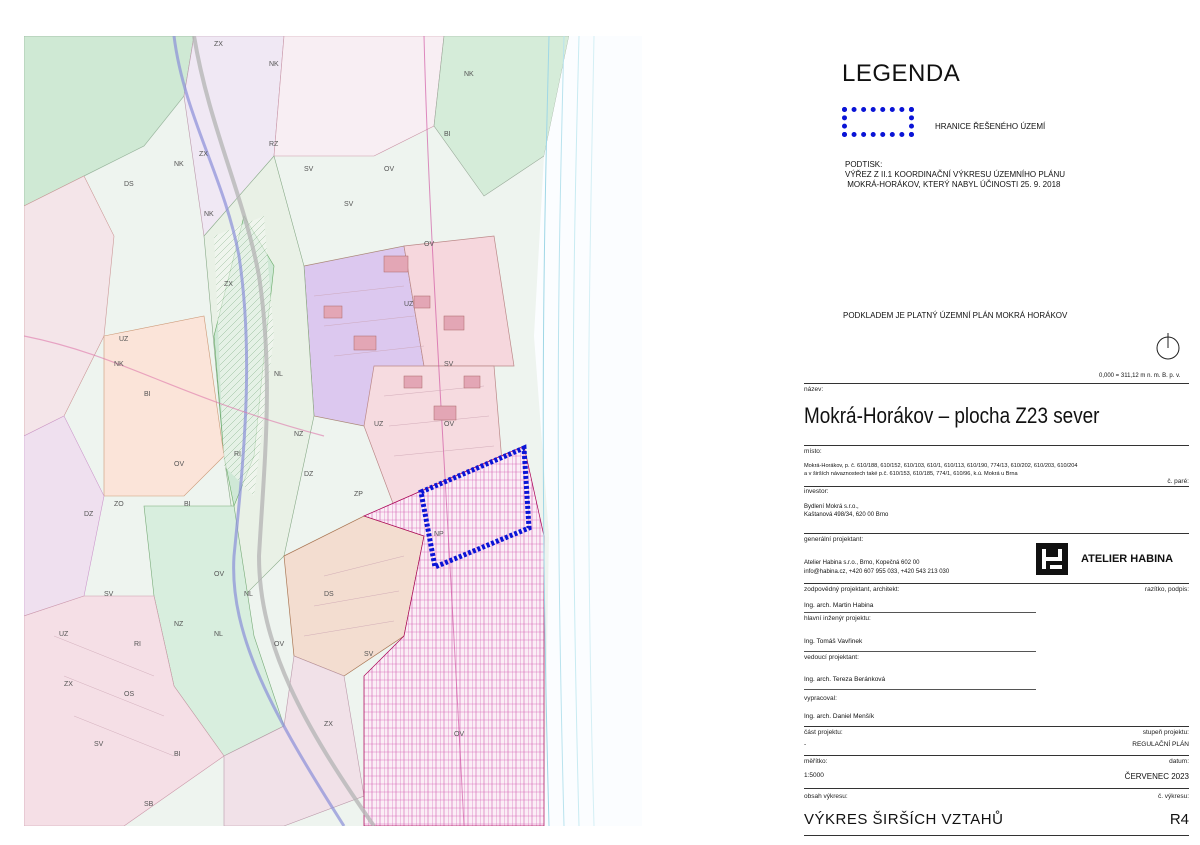 The height and width of the screenshot is (845, 1200). What do you see at coordinates (845, 679) in the screenshot?
I see `lead-designer-name: Ing. arch. Tereza Beránková` at bounding box center [845, 679].